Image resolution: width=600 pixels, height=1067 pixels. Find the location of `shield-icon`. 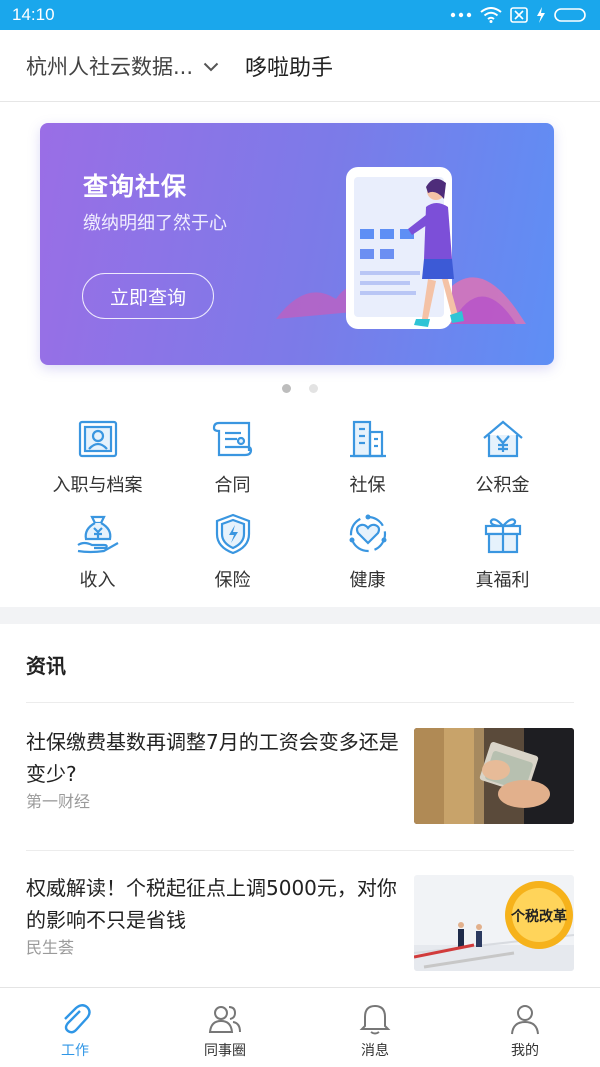

shield-icon is located at coordinates (233, 534).